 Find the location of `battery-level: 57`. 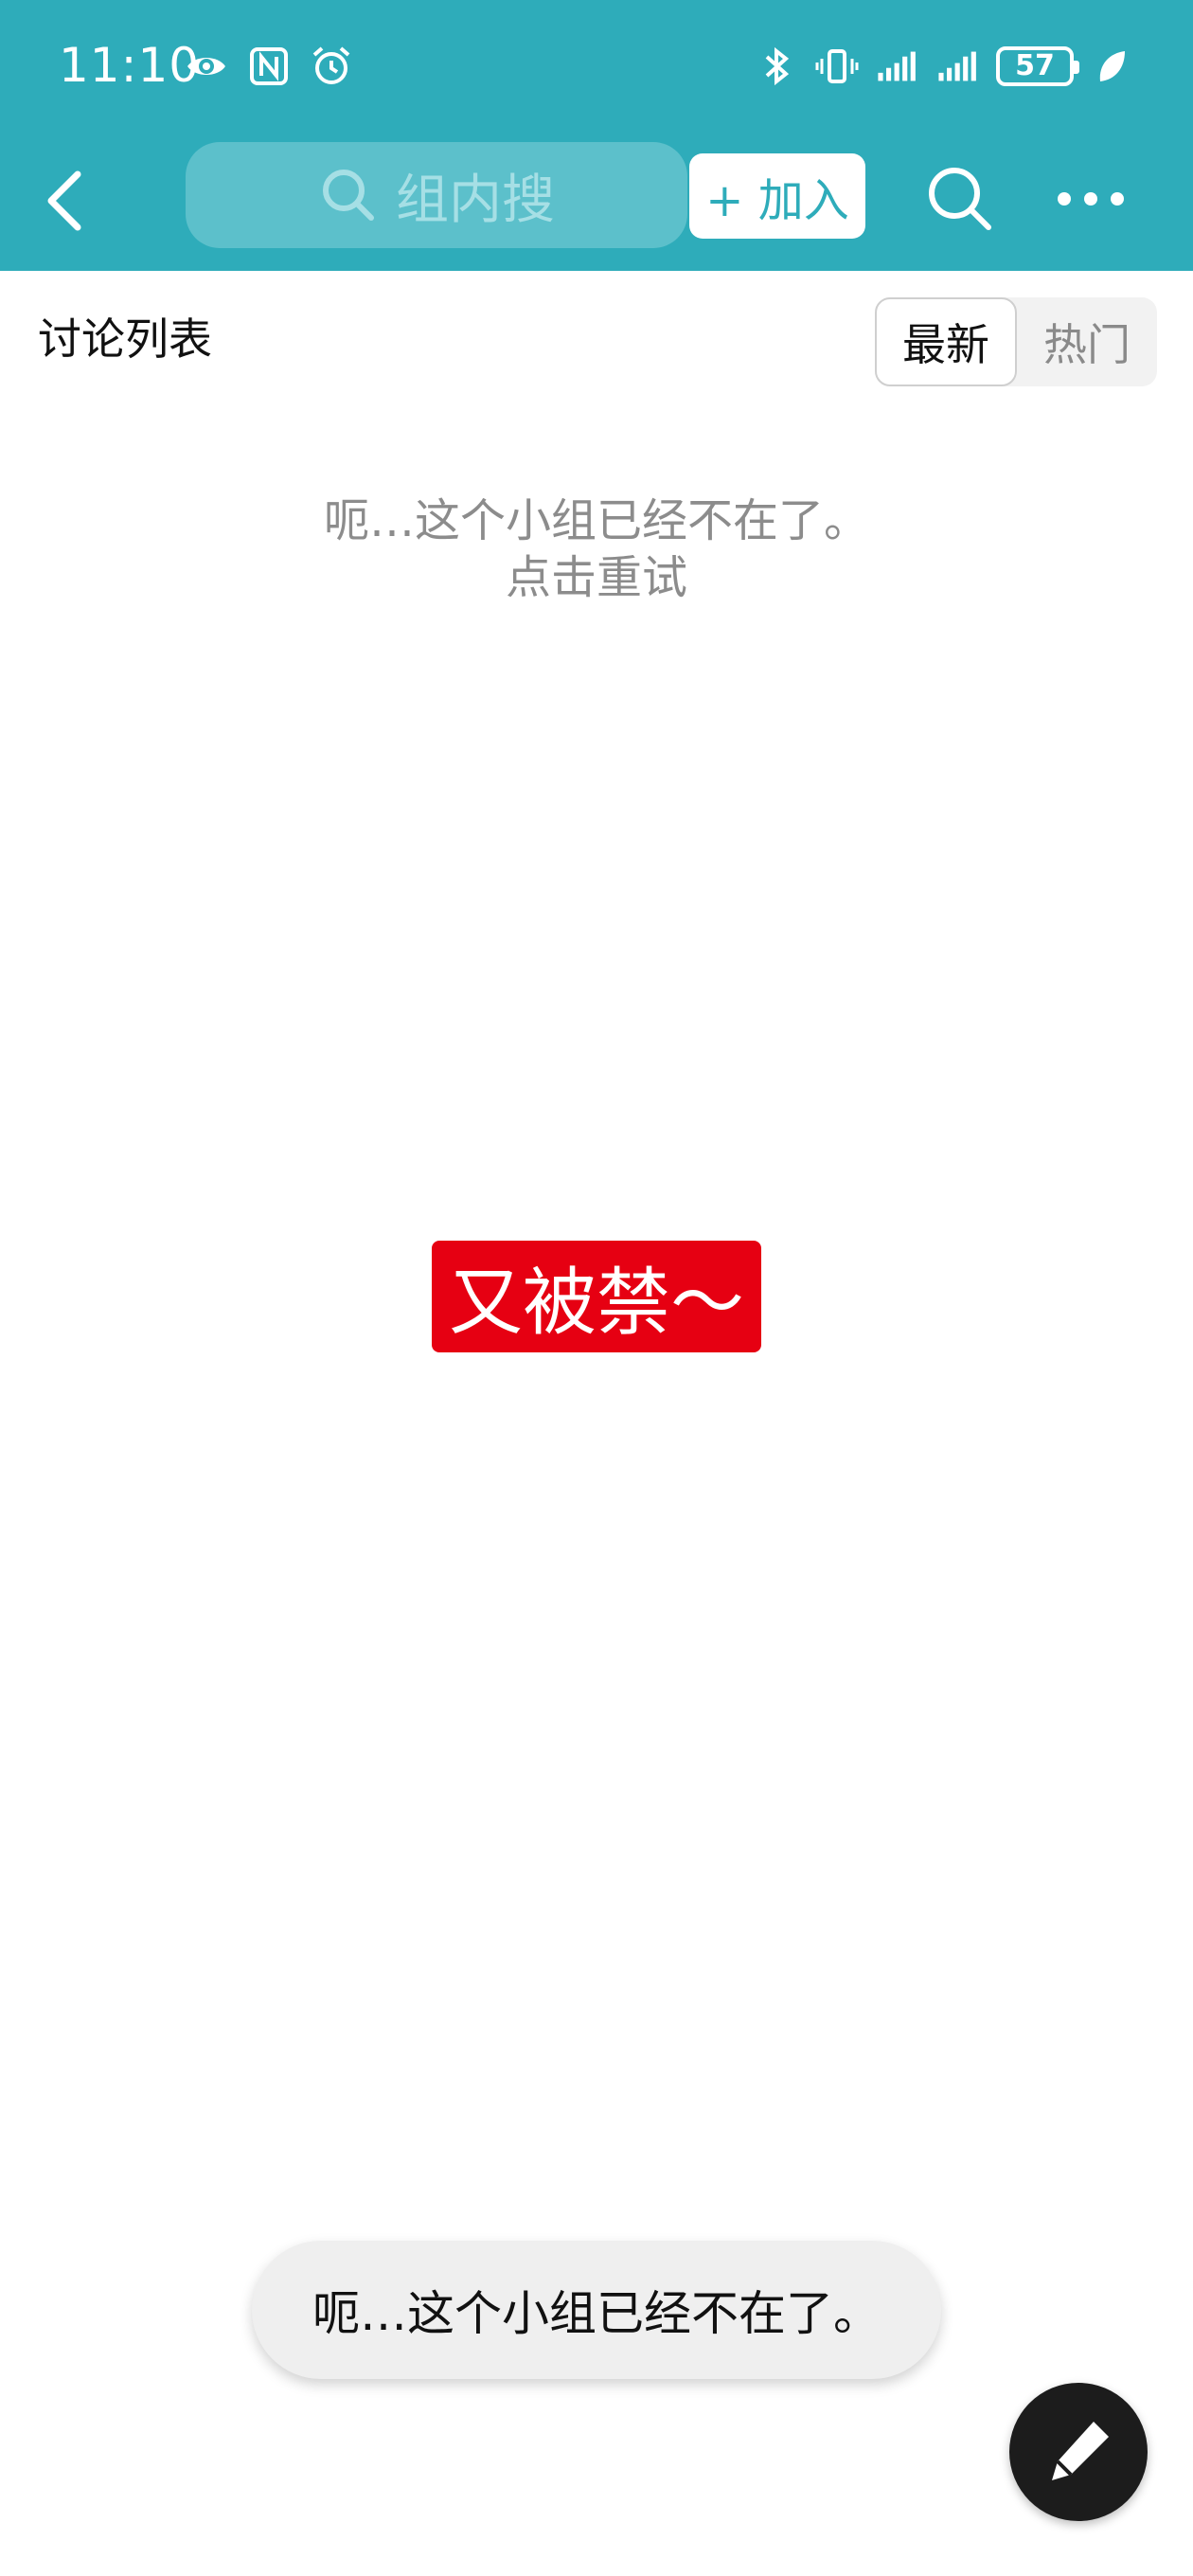

battery-level: 57 is located at coordinates (1035, 65).